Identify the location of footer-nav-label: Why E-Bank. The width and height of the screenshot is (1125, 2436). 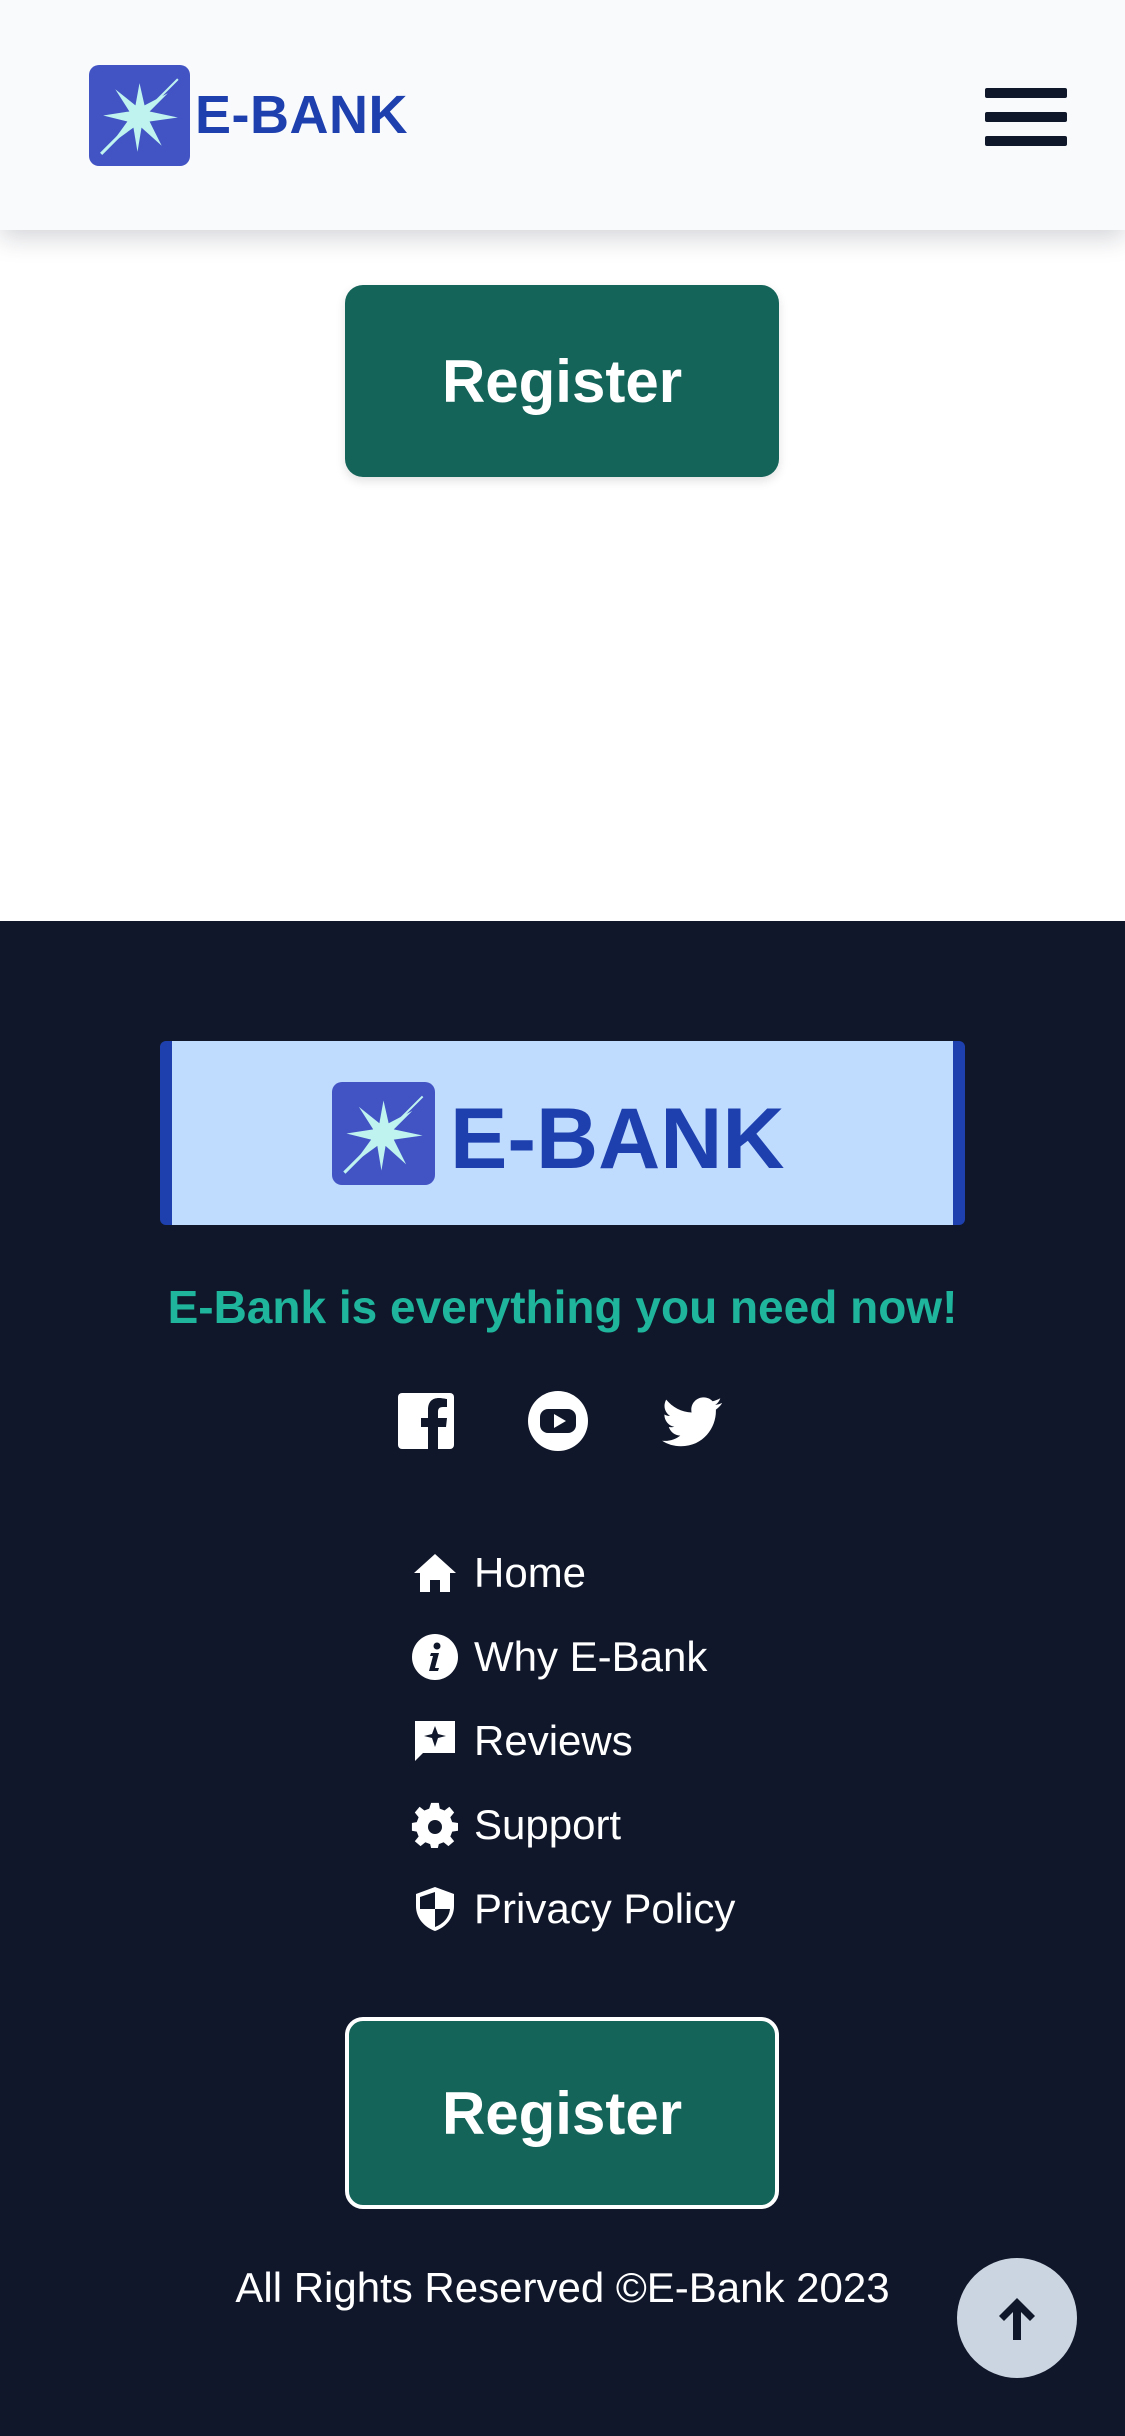
(591, 1656).